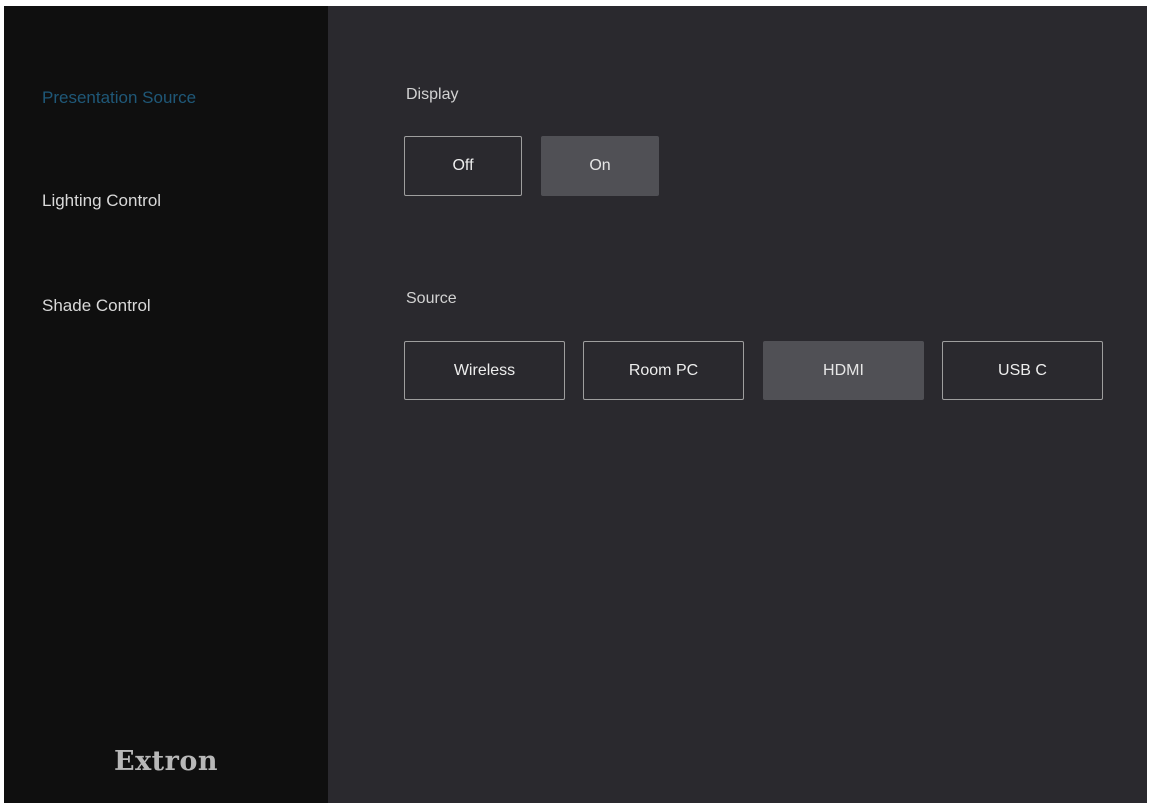  What do you see at coordinates (165, 761) in the screenshot?
I see `brand-logo: Extron` at bounding box center [165, 761].